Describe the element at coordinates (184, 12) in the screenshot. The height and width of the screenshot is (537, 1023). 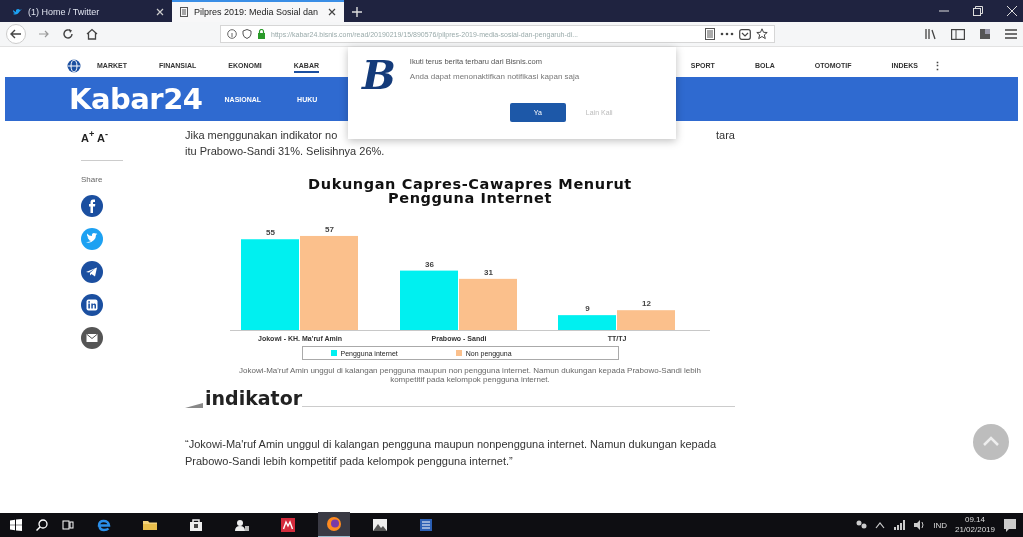
I see `page-icon` at that location.